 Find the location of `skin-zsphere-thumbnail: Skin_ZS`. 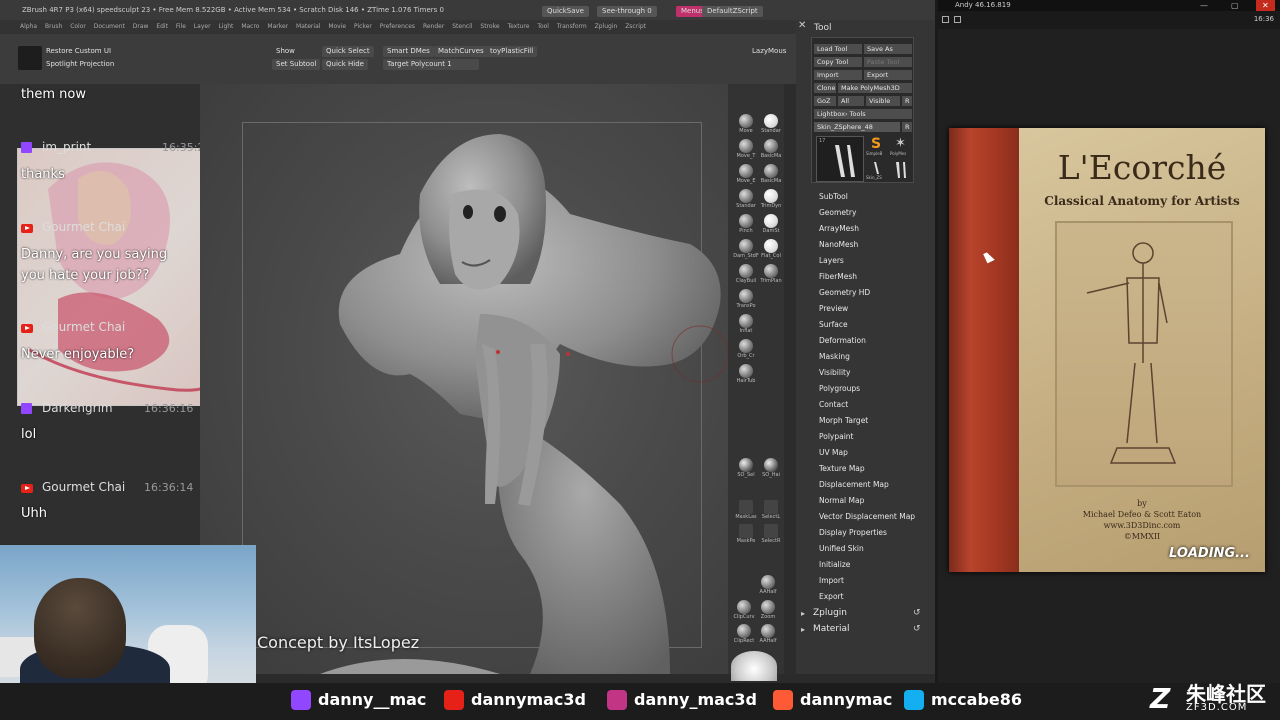

skin-zsphere-thumbnail: Skin_ZS is located at coordinates (877, 171).